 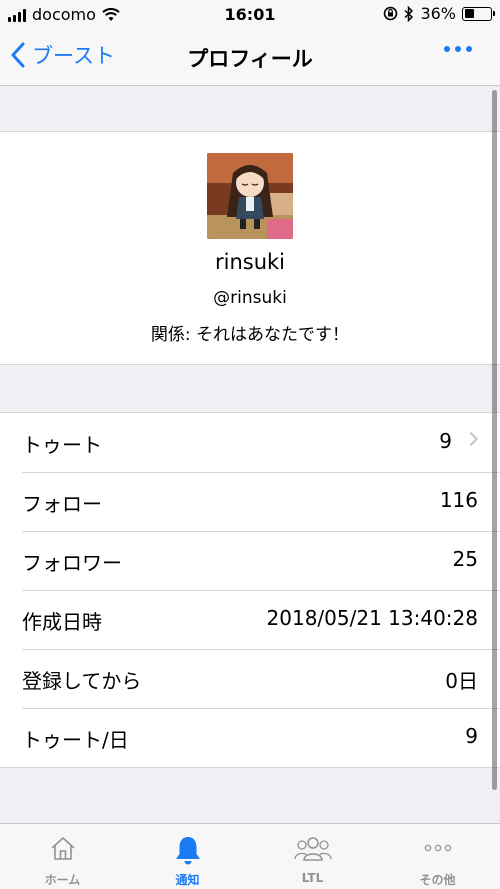 What do you see at coordinates (75, 740) in the screenshot?
I see `stat-label: トゥート/日` at bounding box center [75, 740].